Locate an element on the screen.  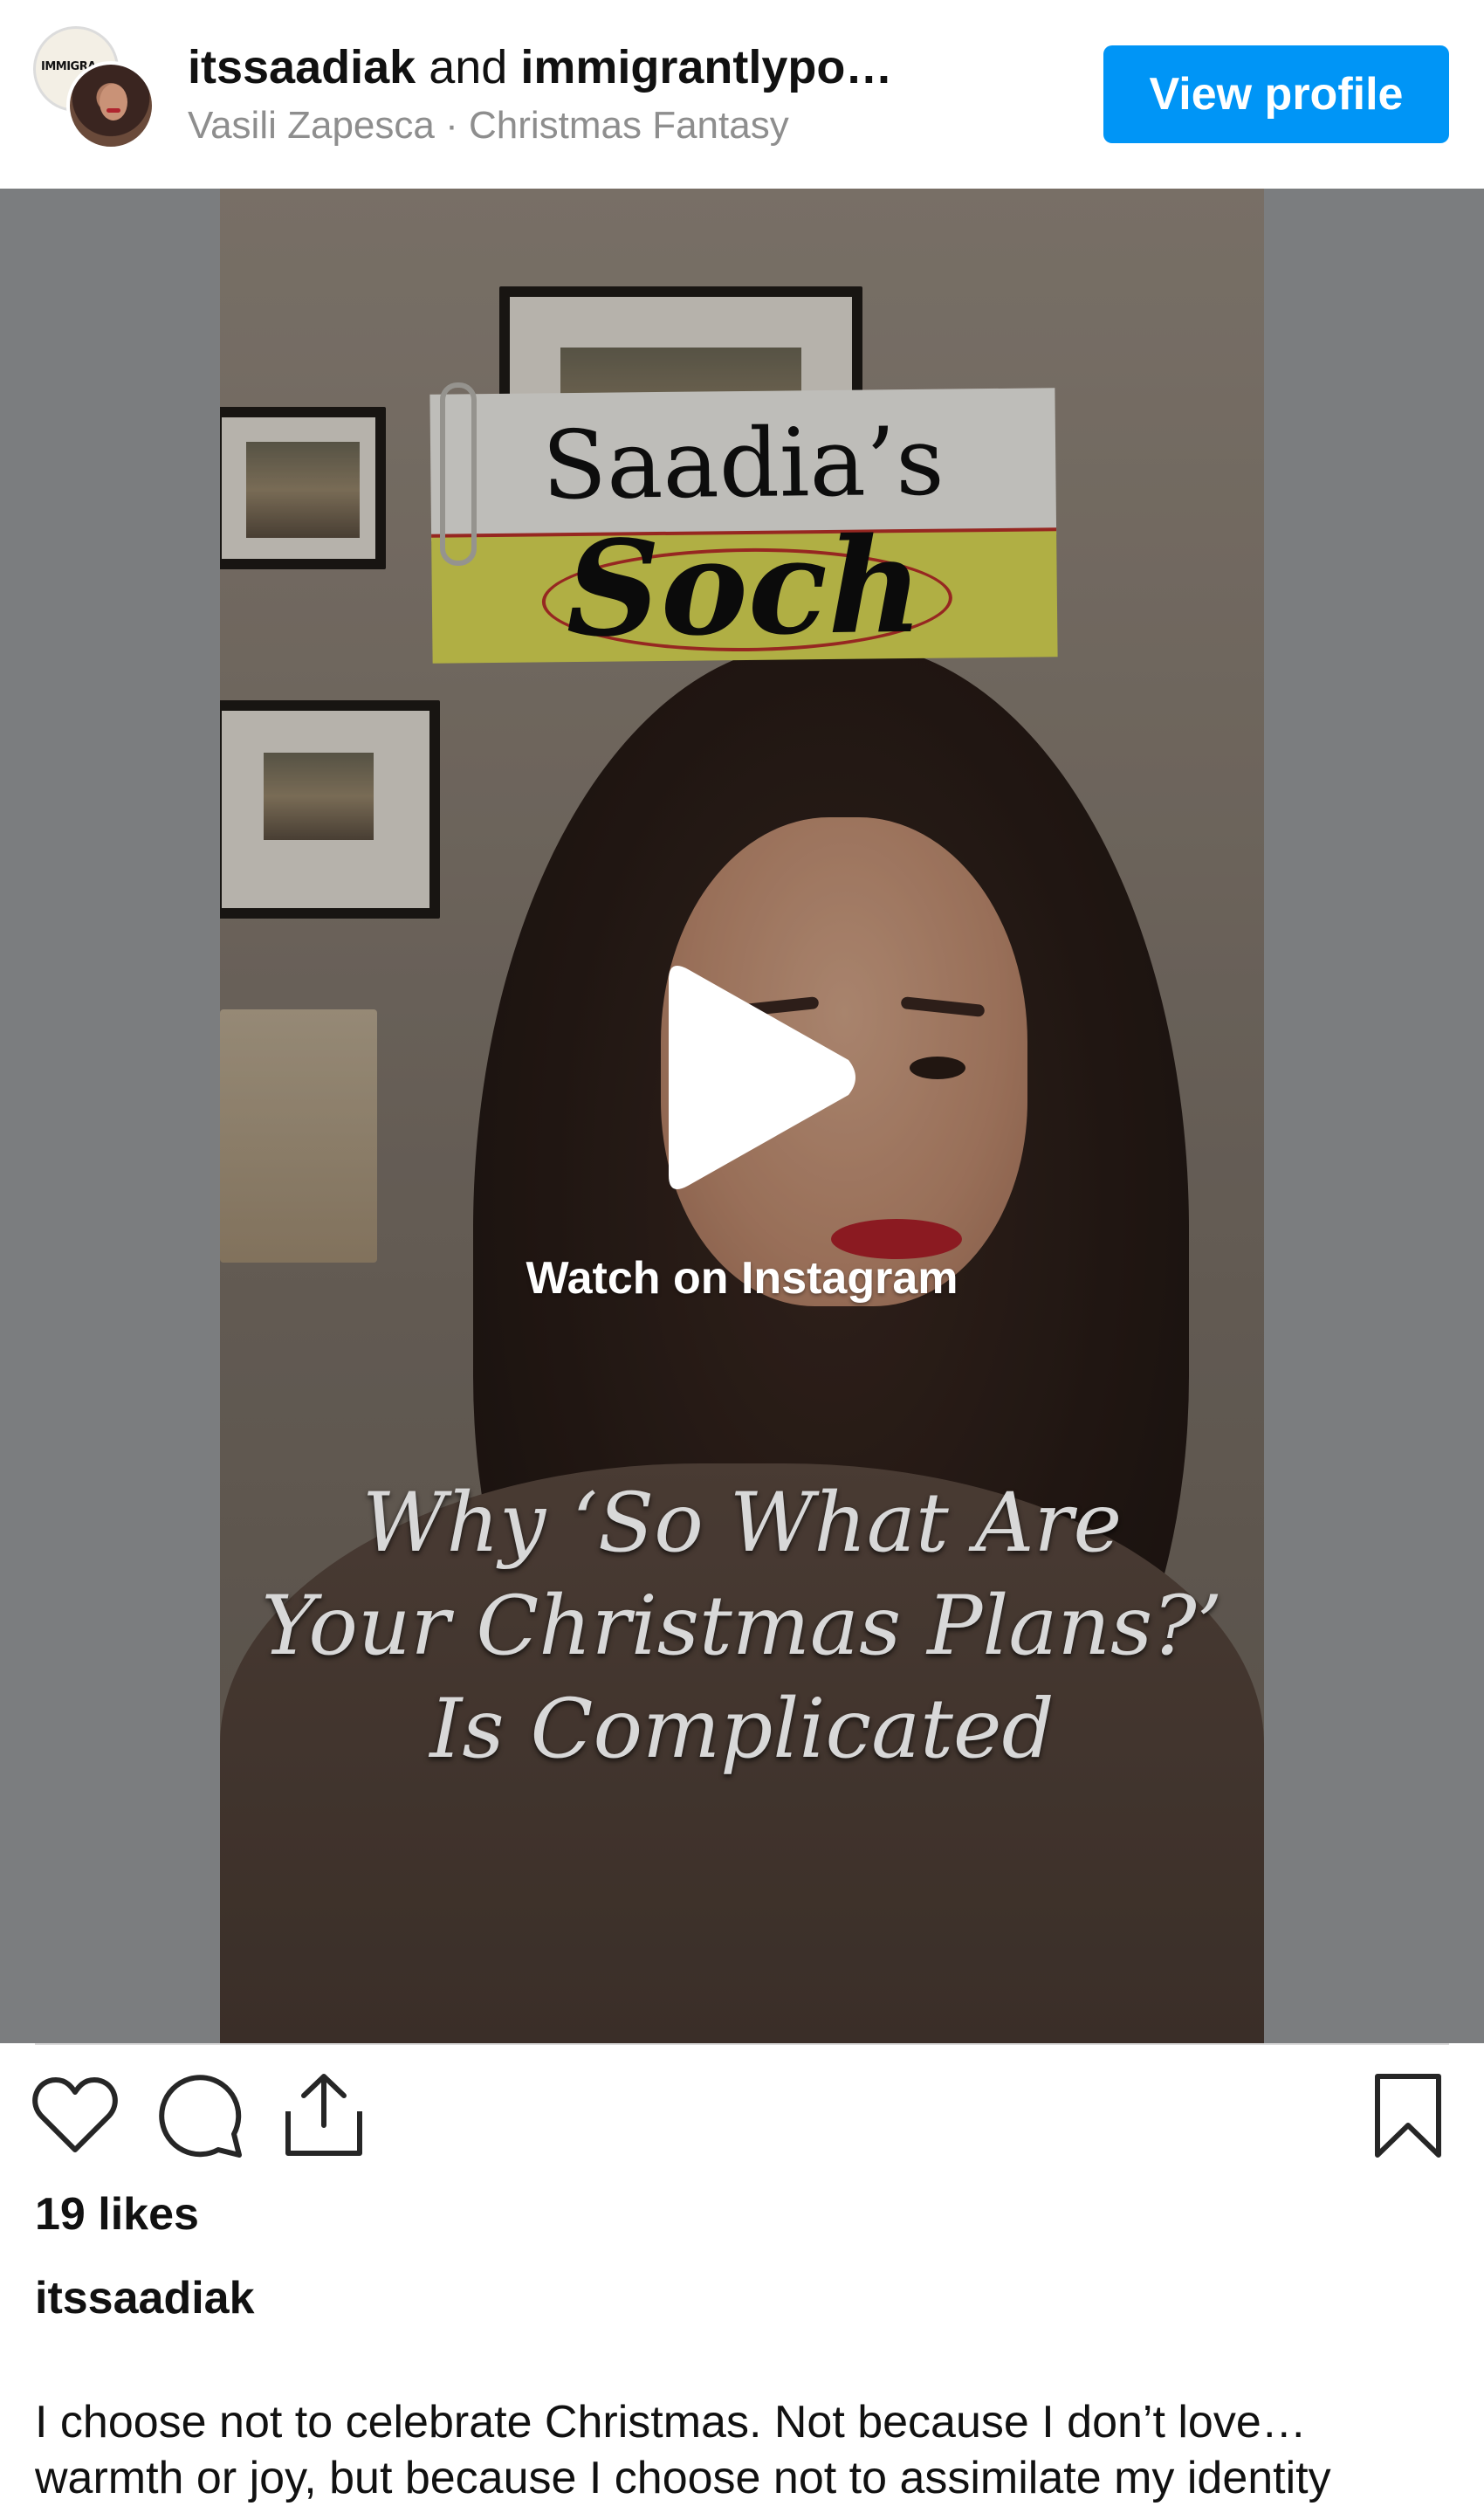
likes-count: 19 likes is located at coordinates (117, 2214).